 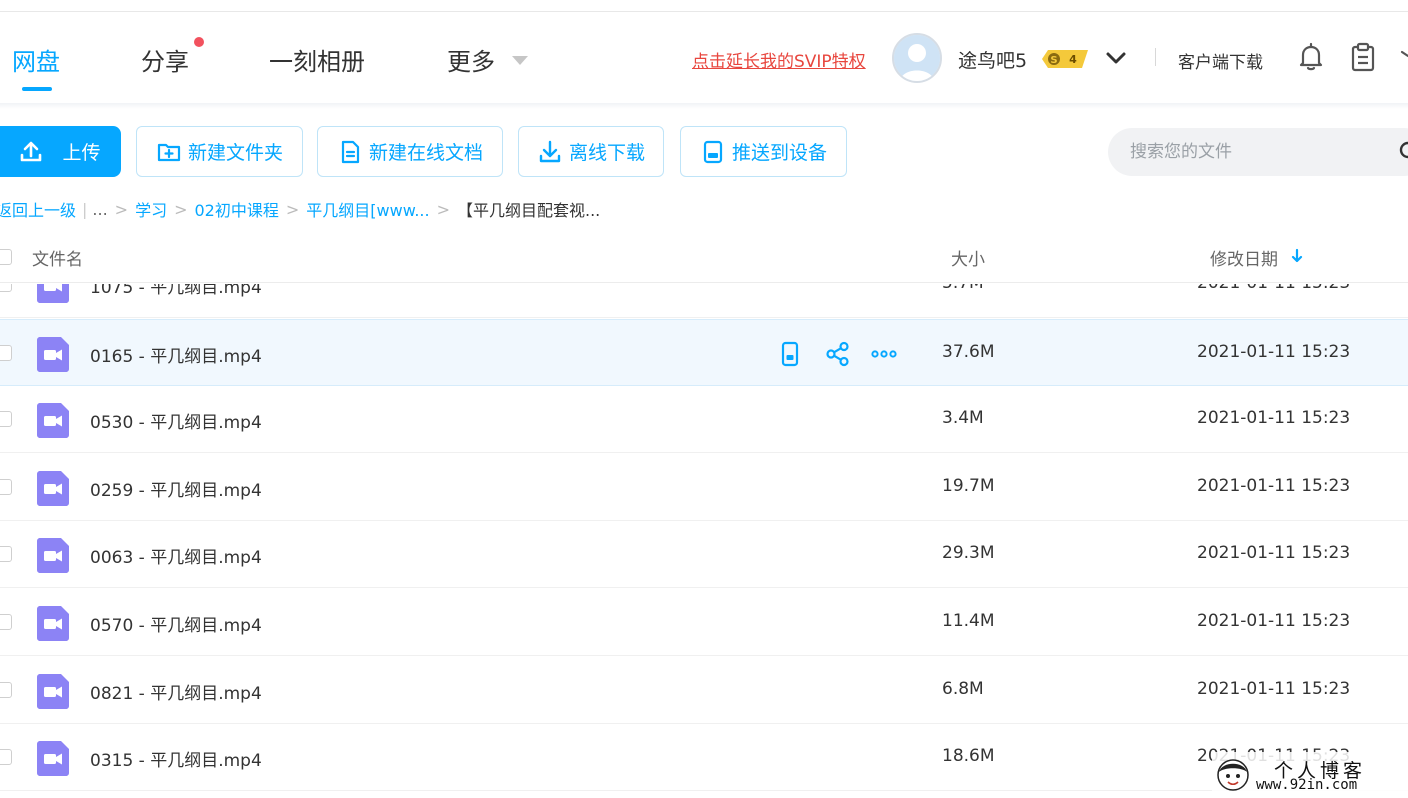 I want to click on file-name: 0165 - 平几纲目.mp4, so click(x=176, y=354).